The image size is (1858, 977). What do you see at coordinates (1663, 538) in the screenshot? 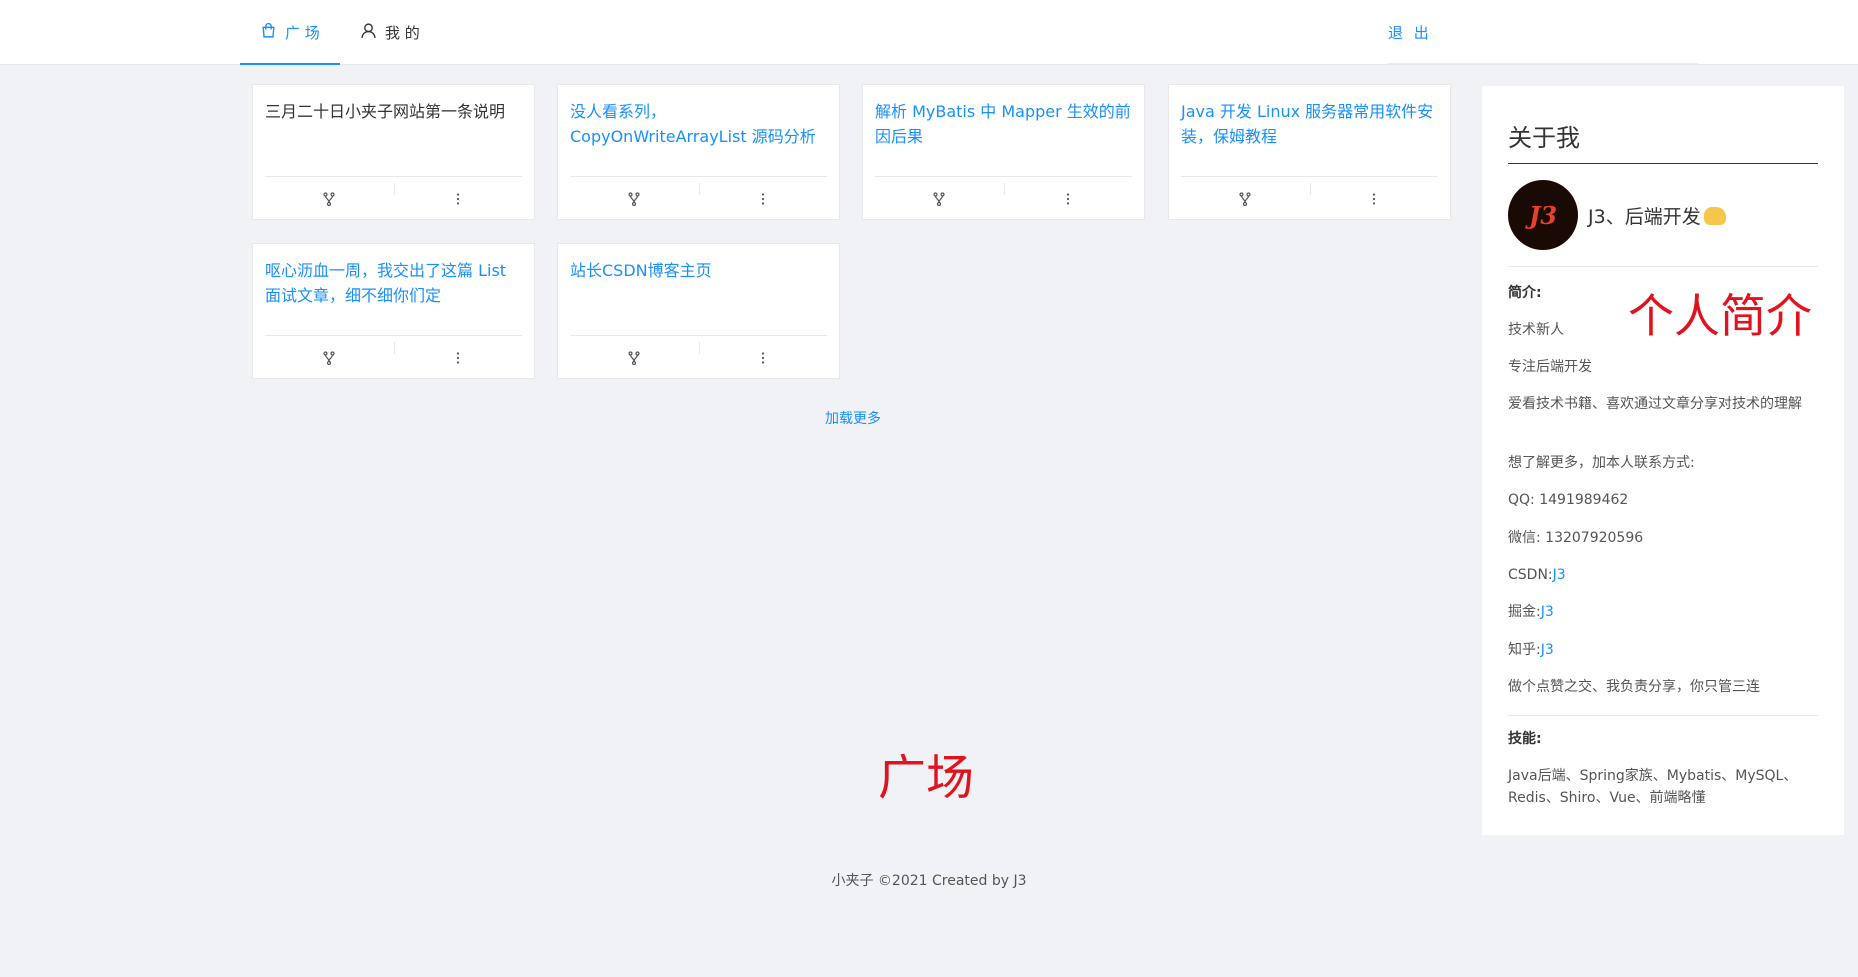
I see `wechat-contact: 微信: 13207920596` at bounding box center [1663, 538].